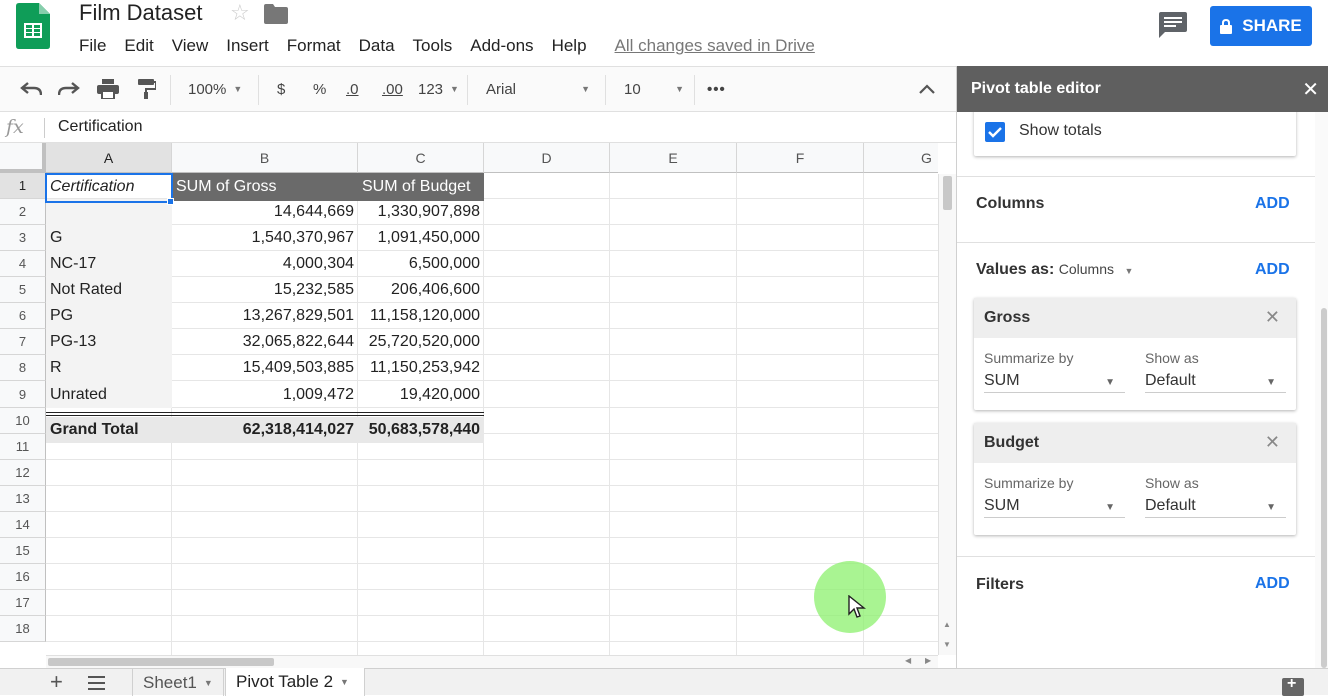 Image resolution: width=1328 pixels, height=696 pixels. Describe the element at coordinates (31, 89) in the screenshot. I see `undo-icon` at that location.